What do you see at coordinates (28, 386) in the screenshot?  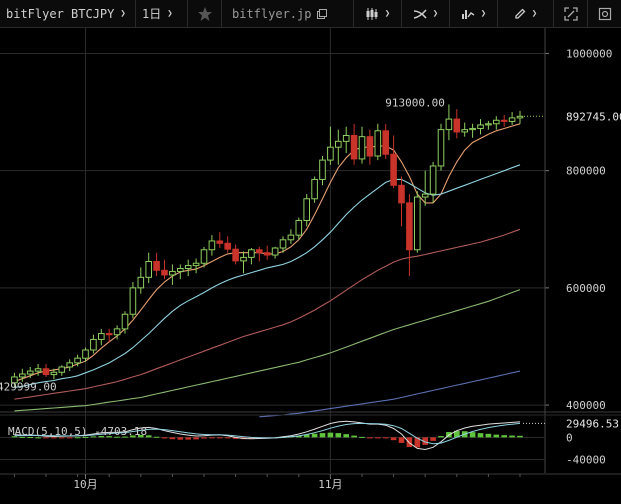 I see `low-price-label: 429999.00` at bounding box center [28, 386].